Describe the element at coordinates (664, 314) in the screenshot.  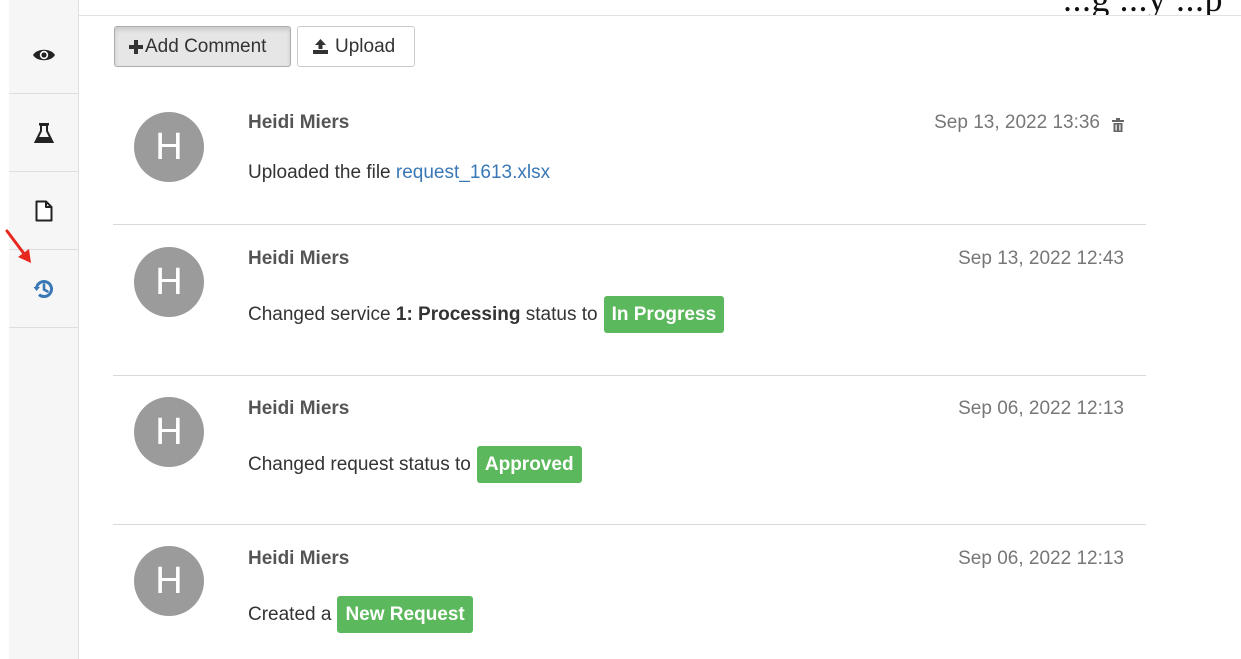
I see `status-badge: In Progress` at that location.